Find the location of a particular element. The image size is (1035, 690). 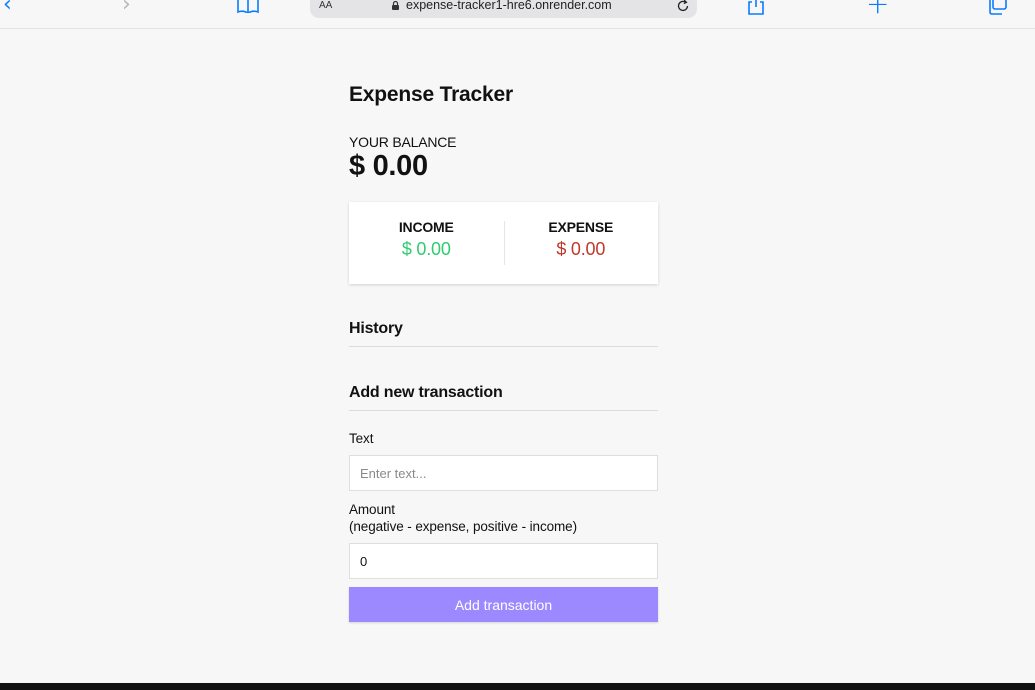

text-field-label: Text is located at coordinates (361, 438).